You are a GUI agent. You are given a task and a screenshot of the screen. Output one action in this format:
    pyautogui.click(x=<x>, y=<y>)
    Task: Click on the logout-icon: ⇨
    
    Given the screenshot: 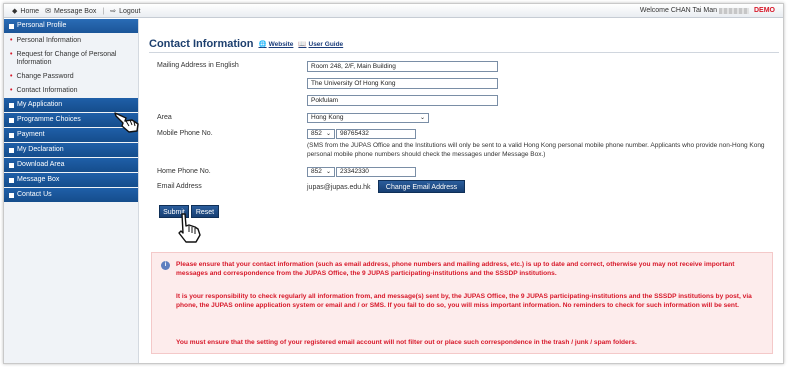 What is the action you would take?
    pyautogui.click(x=113, y=11)
    